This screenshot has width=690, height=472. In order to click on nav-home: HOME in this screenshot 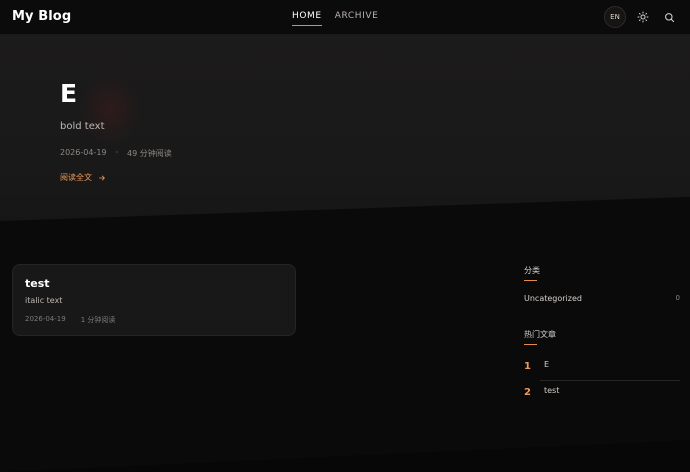, I will do `click(307, 18)`.